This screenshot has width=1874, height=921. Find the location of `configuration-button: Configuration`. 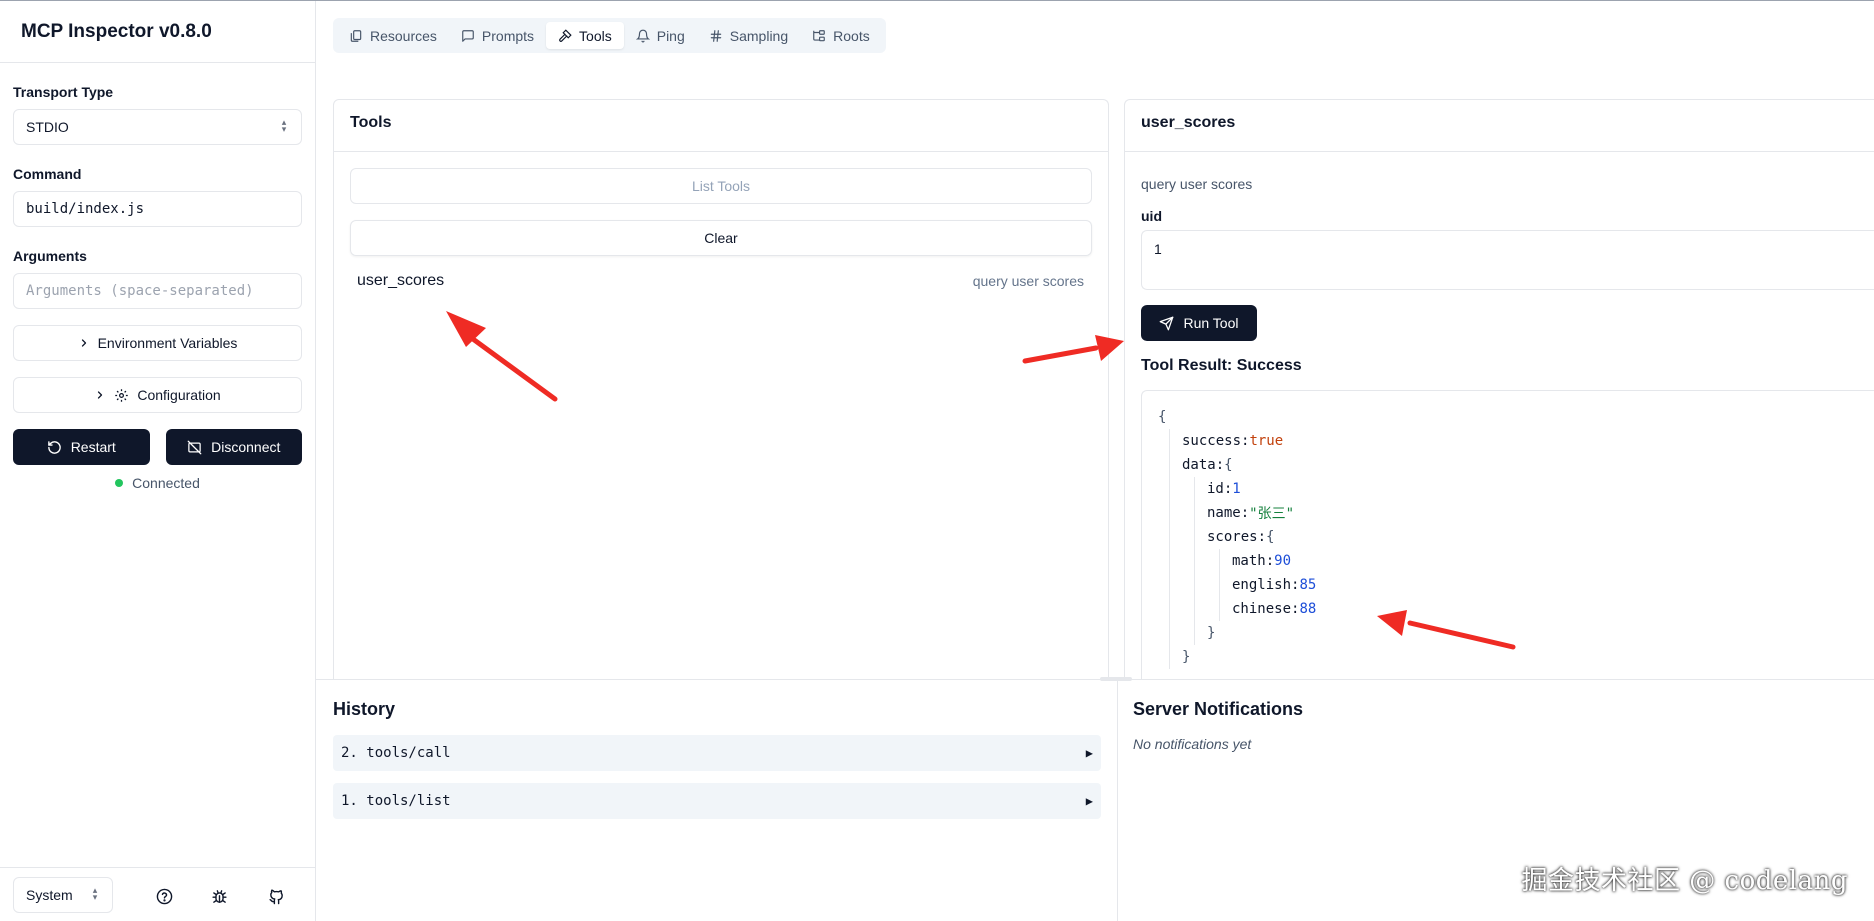

configuration-button: Configuration is located at coordinates (157, 395).